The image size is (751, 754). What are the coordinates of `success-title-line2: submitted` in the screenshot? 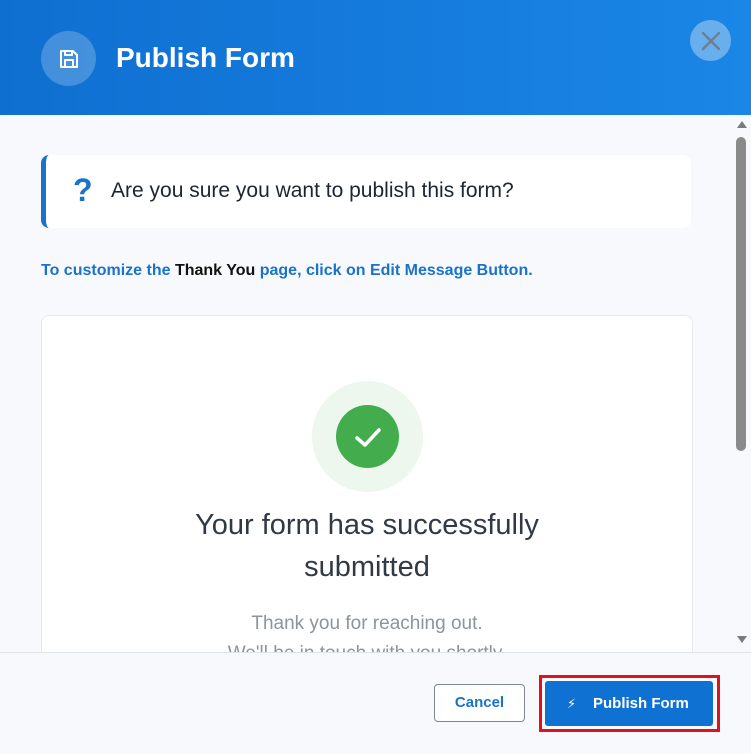 It's located at (367, 567).